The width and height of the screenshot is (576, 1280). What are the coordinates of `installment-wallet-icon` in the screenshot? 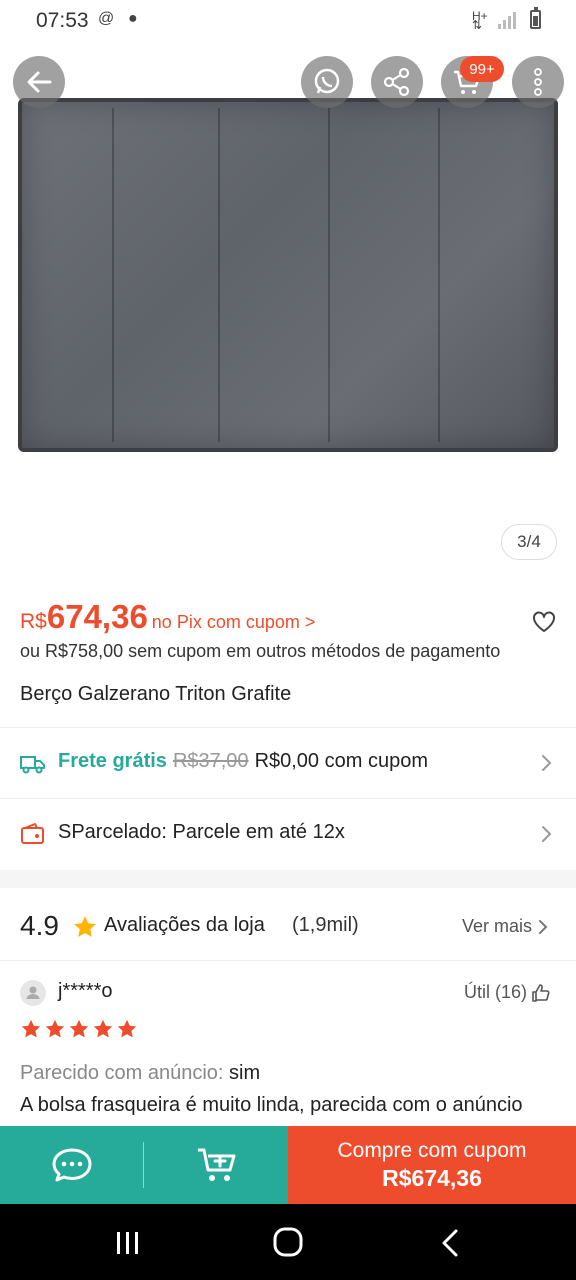 It's located at (32, 833).